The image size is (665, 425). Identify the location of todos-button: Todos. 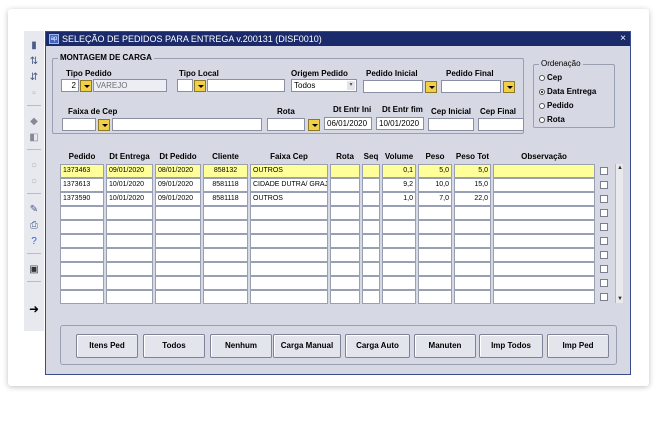
(174, 346).